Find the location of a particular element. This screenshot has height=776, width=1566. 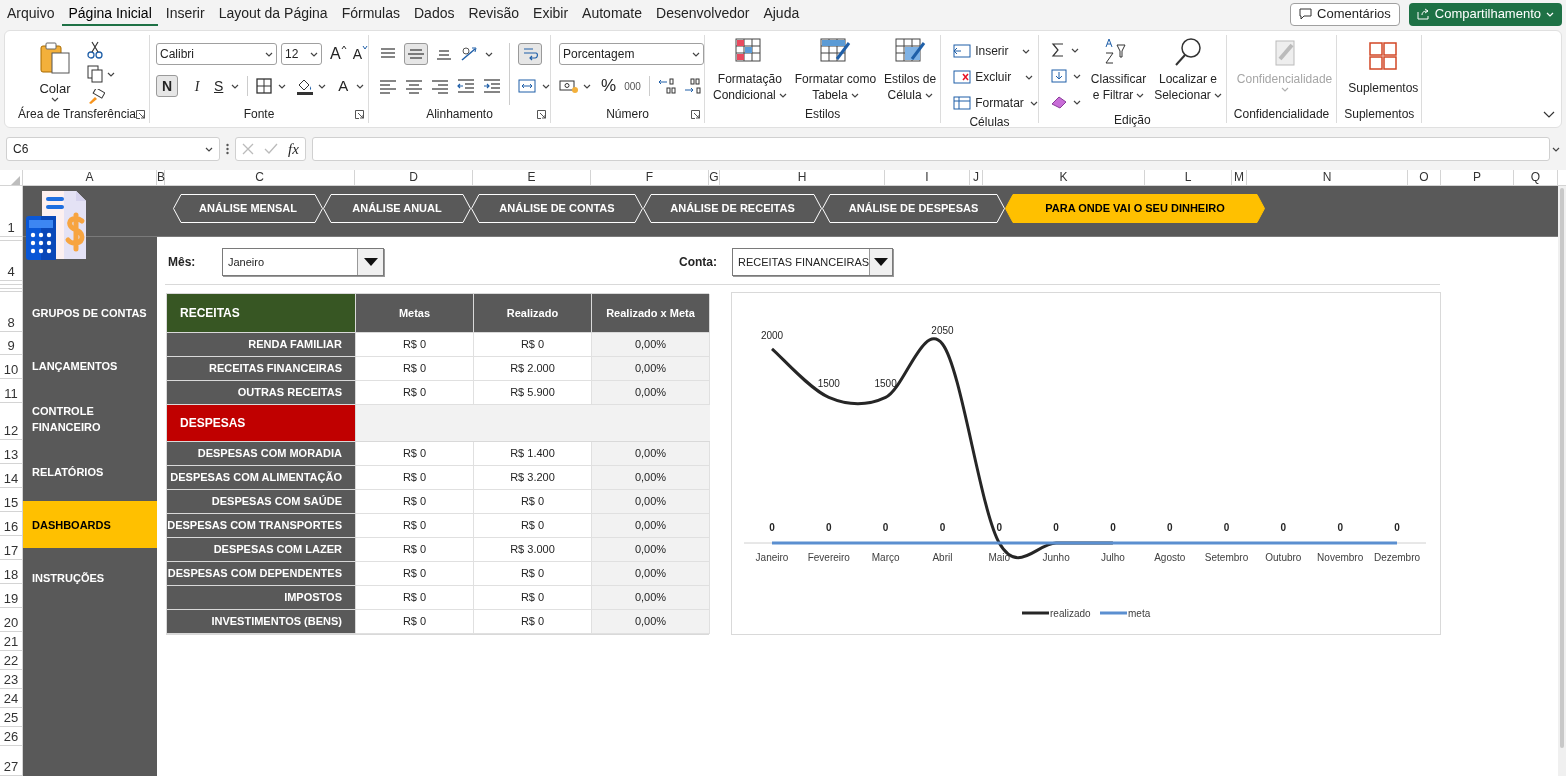

font-name-field: Calibri is located at coordinates (216, 54).